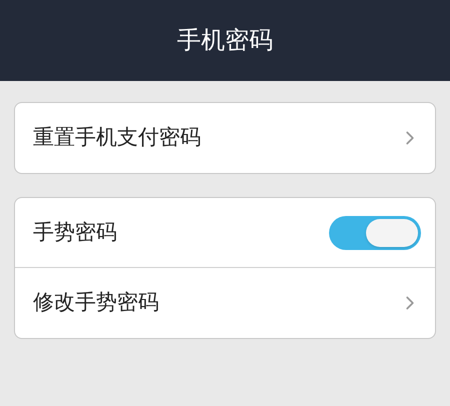  What do you see at coordinates (75, 233) in the screenshot?
I see `row-label: 手势密码` at bounding box center [75, 233].